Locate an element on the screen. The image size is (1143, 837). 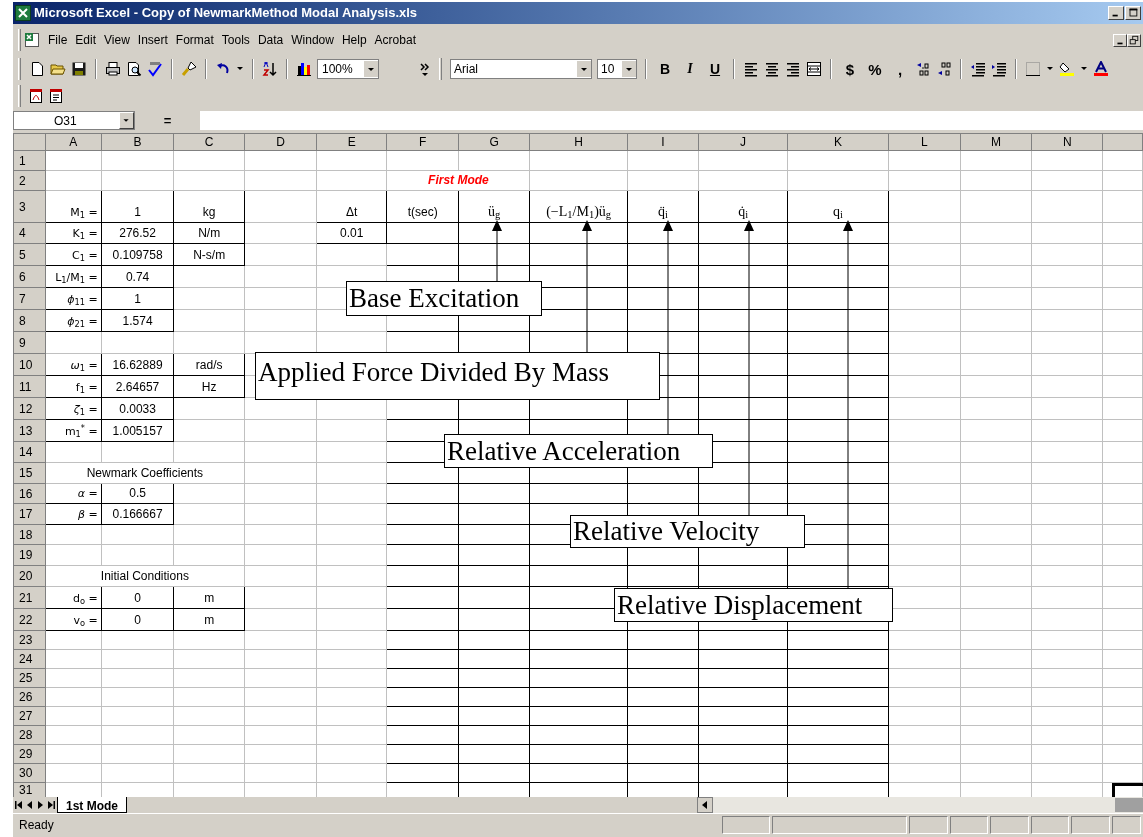
row-header: 19 is located at coordinates (29, 555).